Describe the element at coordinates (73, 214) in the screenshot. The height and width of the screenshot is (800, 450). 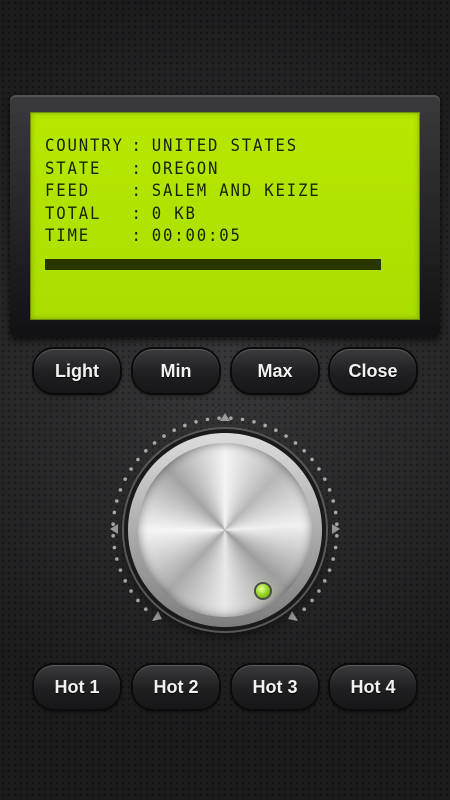
I see `lcd-label: TOTAL` at that location.